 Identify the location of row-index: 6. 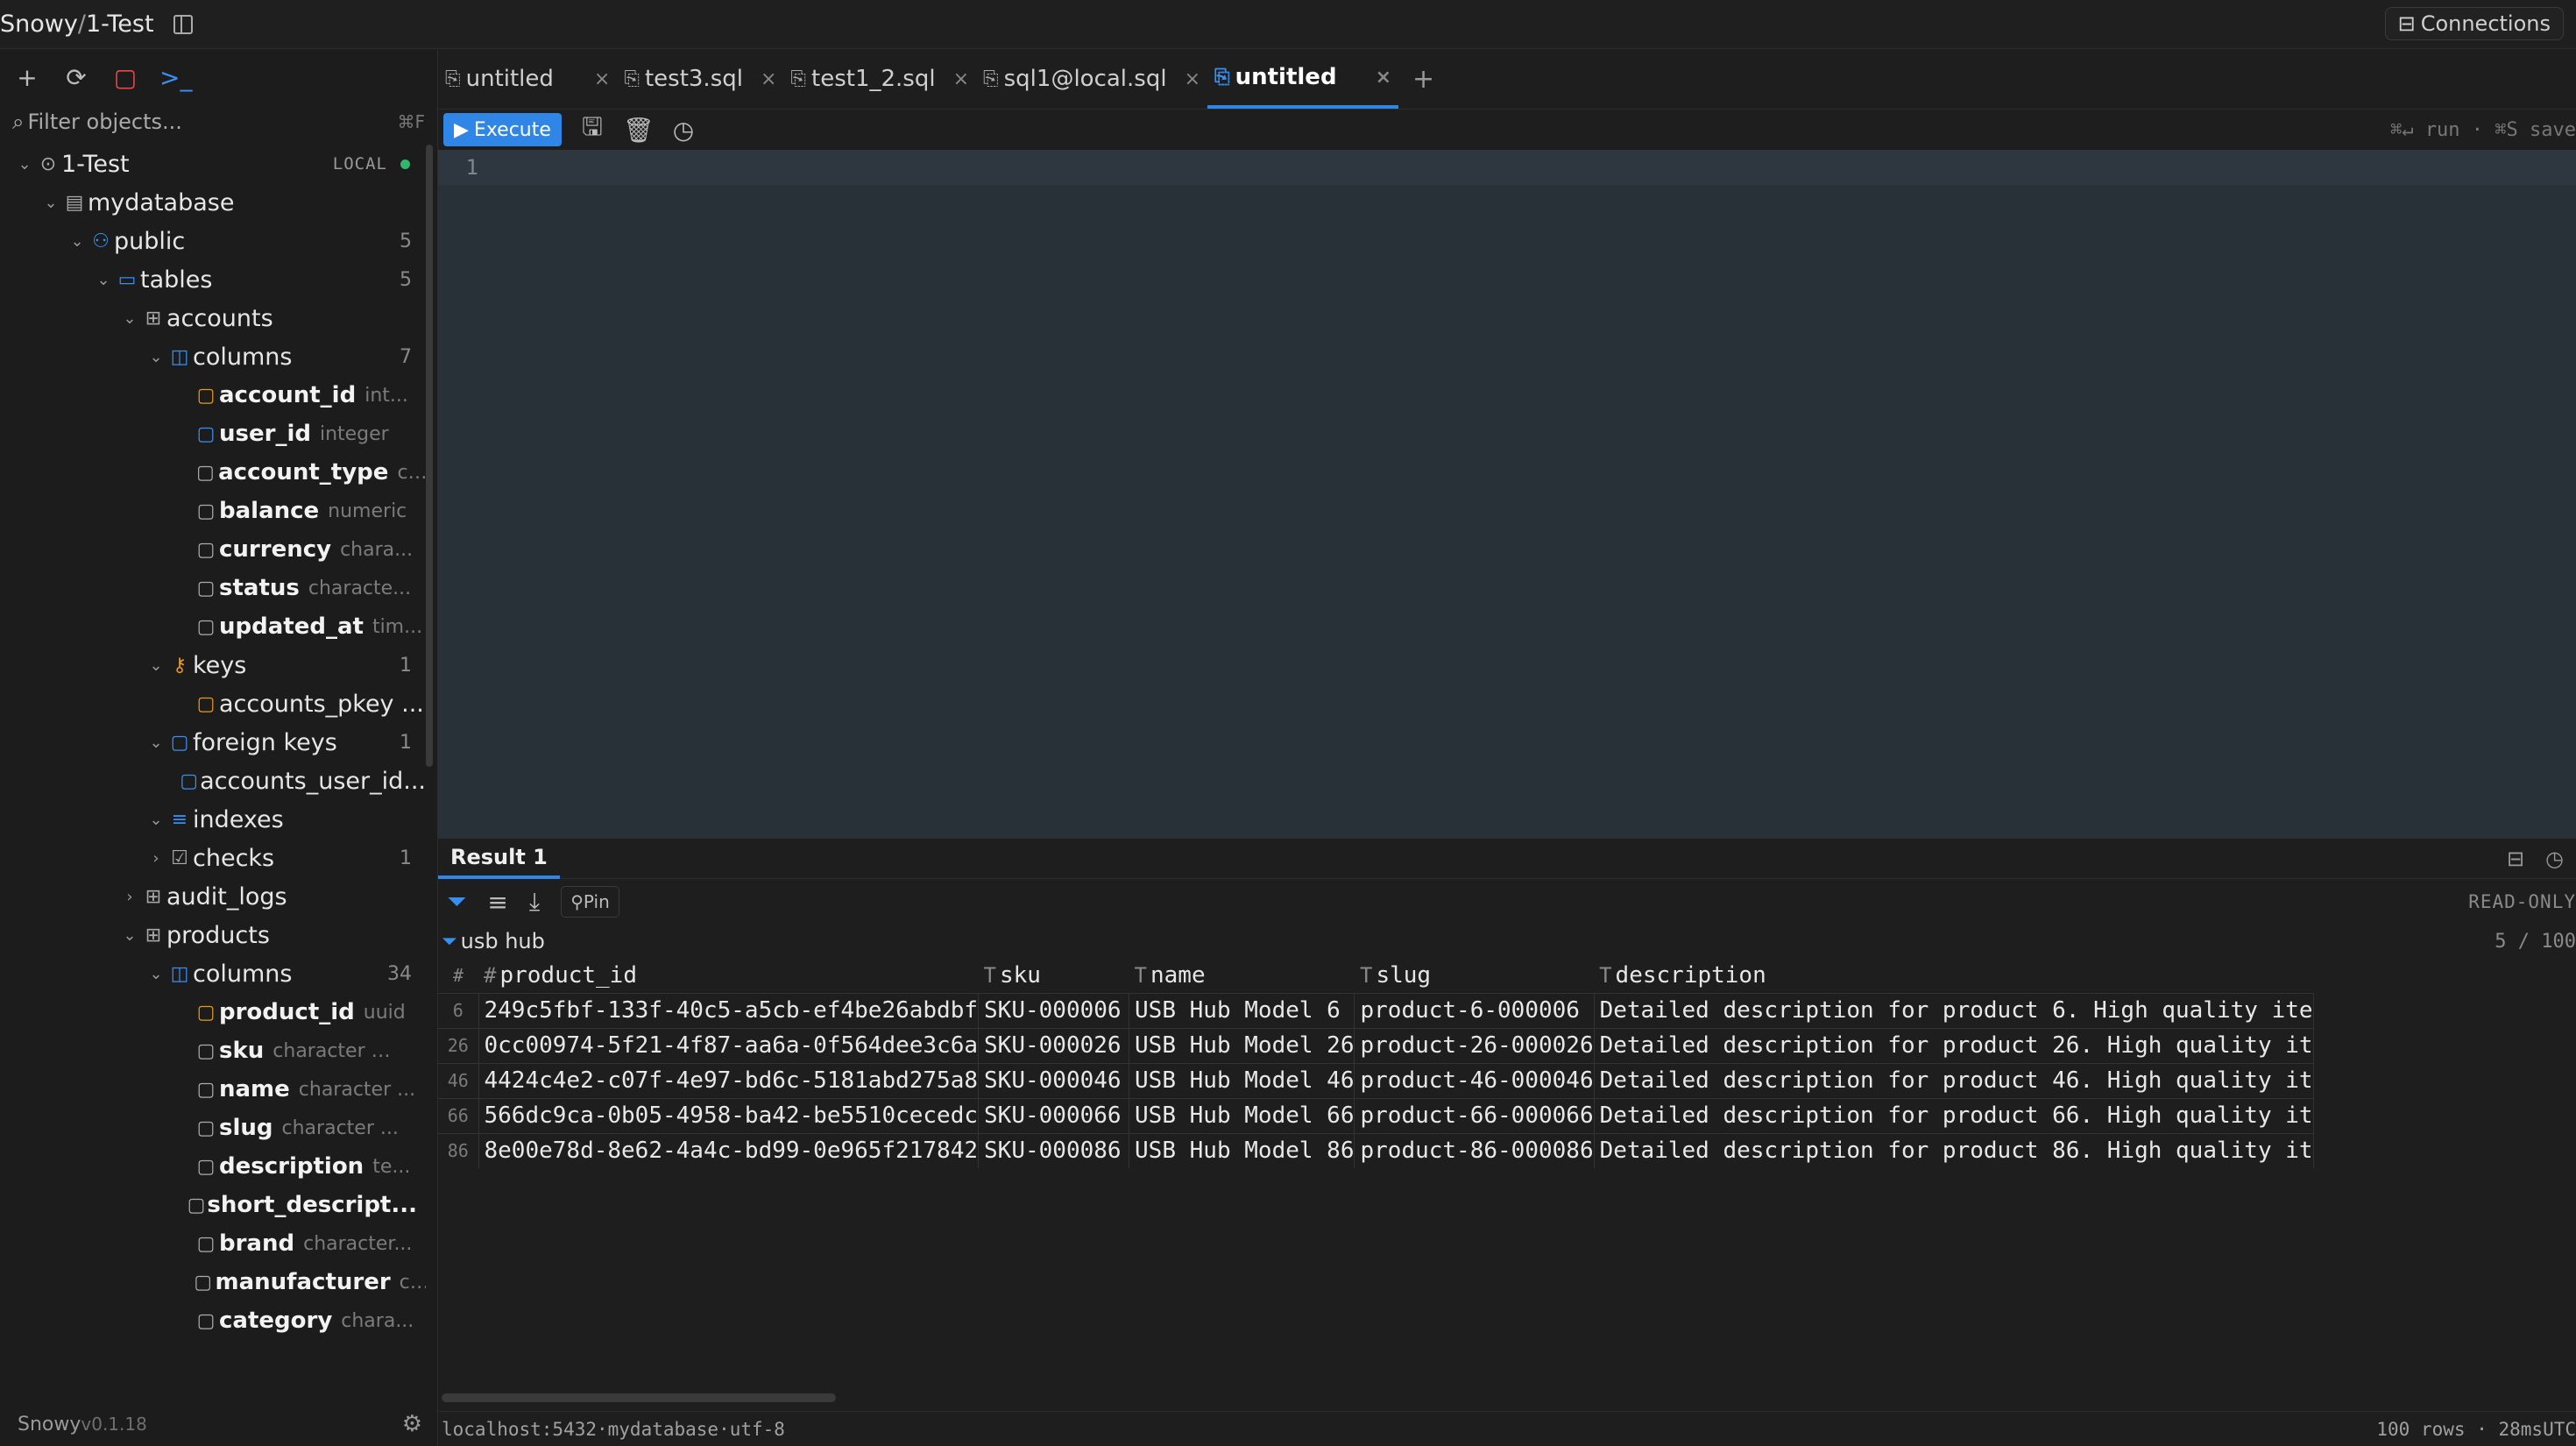
(458, 1010).